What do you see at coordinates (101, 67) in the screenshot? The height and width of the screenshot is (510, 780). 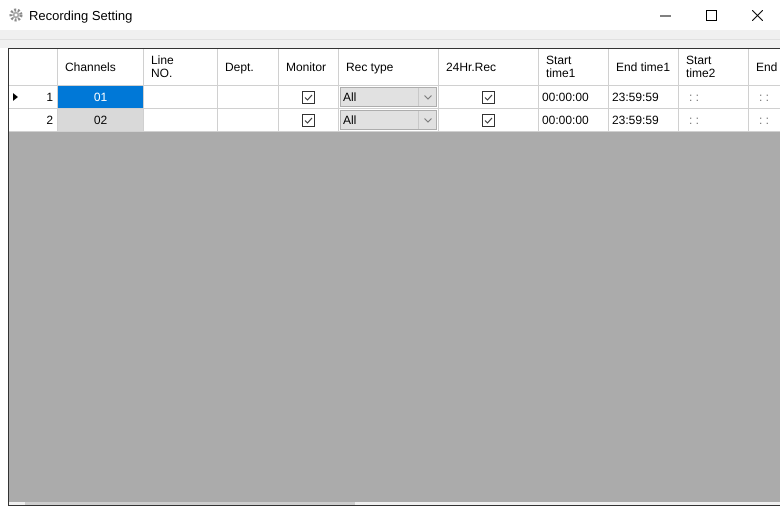 I see `column-header: Channels` at bounding box center [101, 67].